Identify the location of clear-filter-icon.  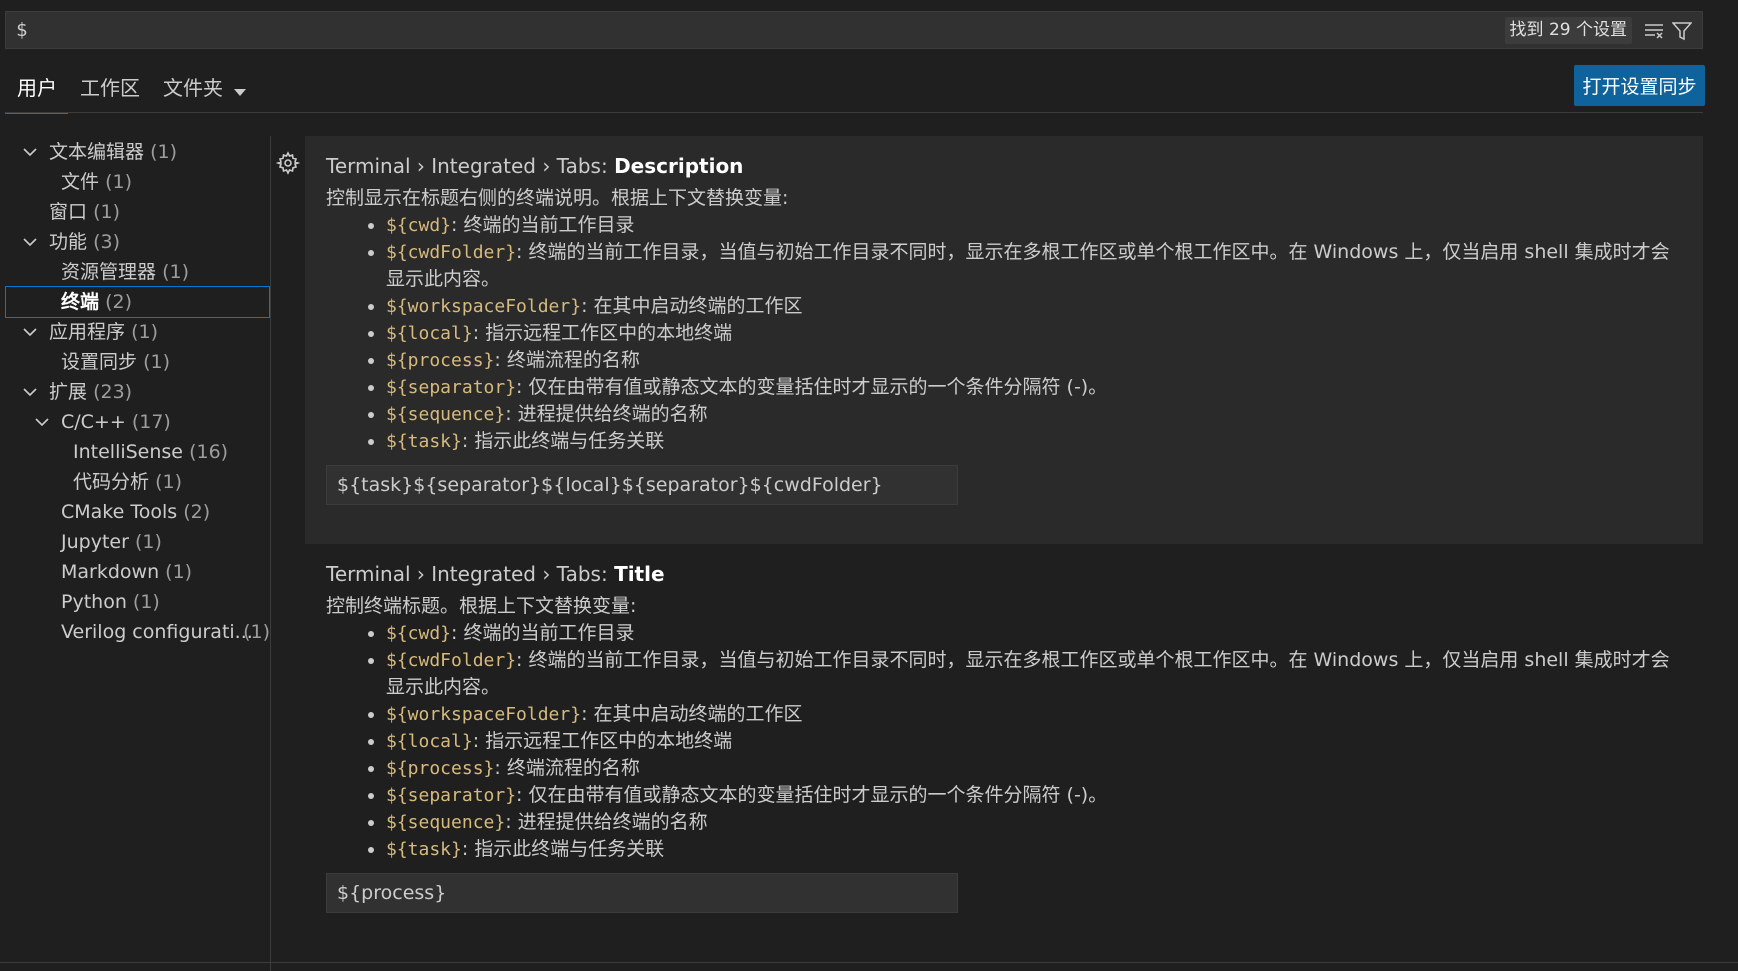
(1654, 31).